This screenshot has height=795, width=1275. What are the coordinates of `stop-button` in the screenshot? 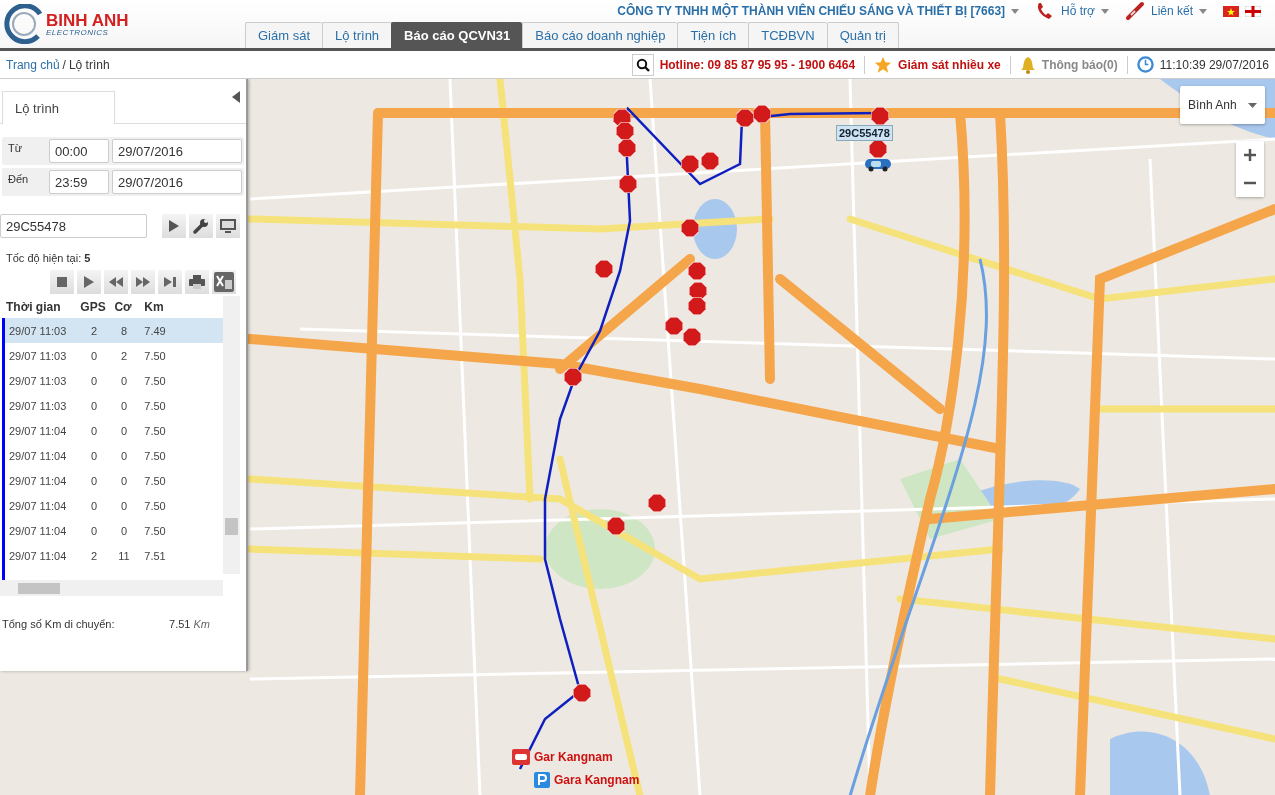 It's located at (62, 282).